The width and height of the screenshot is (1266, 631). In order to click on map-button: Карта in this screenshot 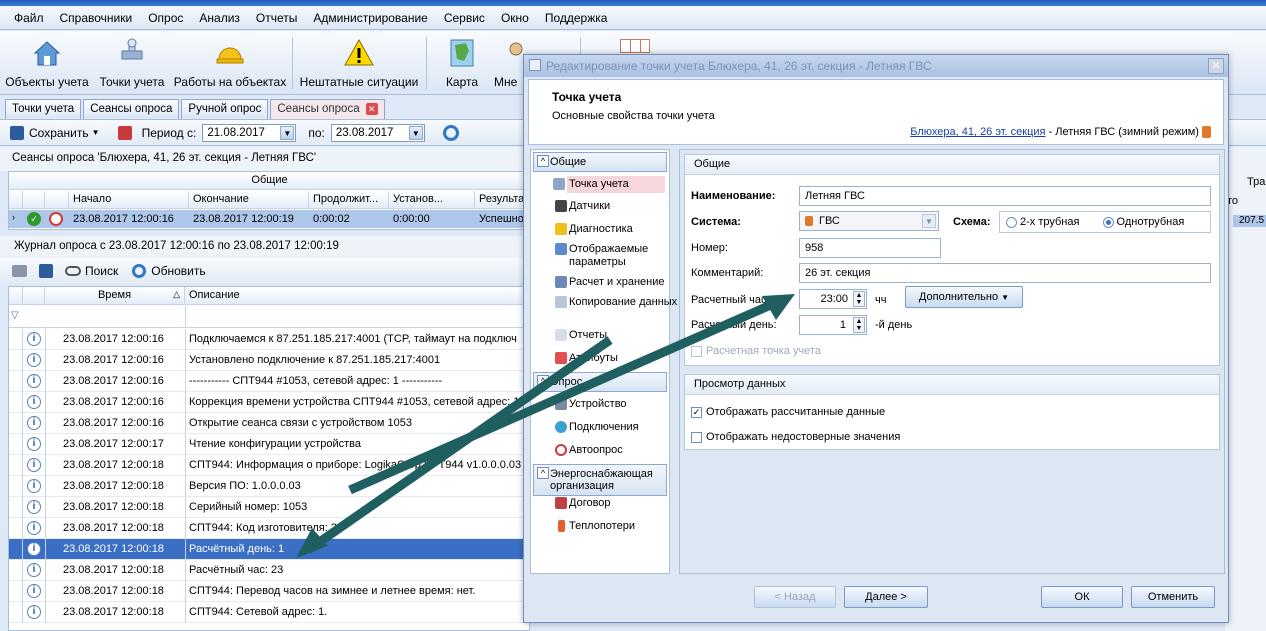, I will do `click(462, 64)`.